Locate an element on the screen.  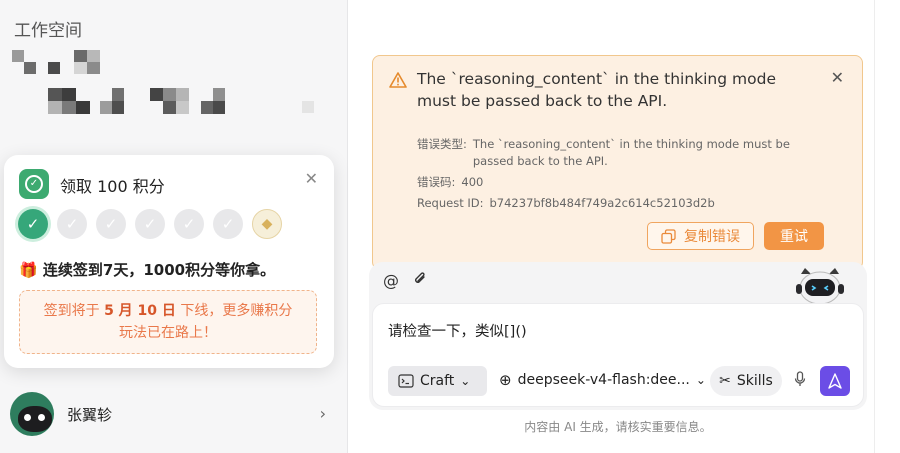
copy-error-button: 复制错误 is located at coordinates (700, 236).